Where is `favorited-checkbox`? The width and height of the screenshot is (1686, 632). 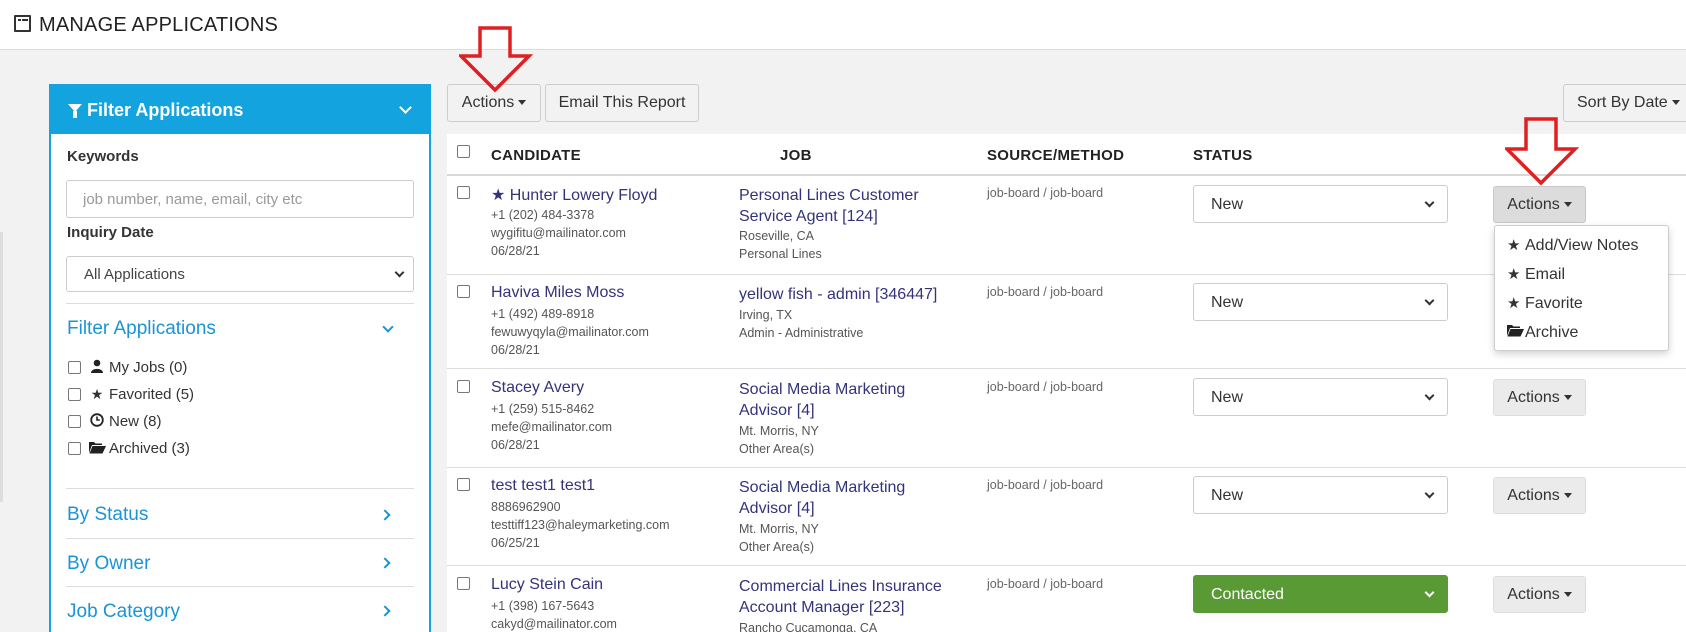 favorited-checkbox is located at coordinates (74, 394).